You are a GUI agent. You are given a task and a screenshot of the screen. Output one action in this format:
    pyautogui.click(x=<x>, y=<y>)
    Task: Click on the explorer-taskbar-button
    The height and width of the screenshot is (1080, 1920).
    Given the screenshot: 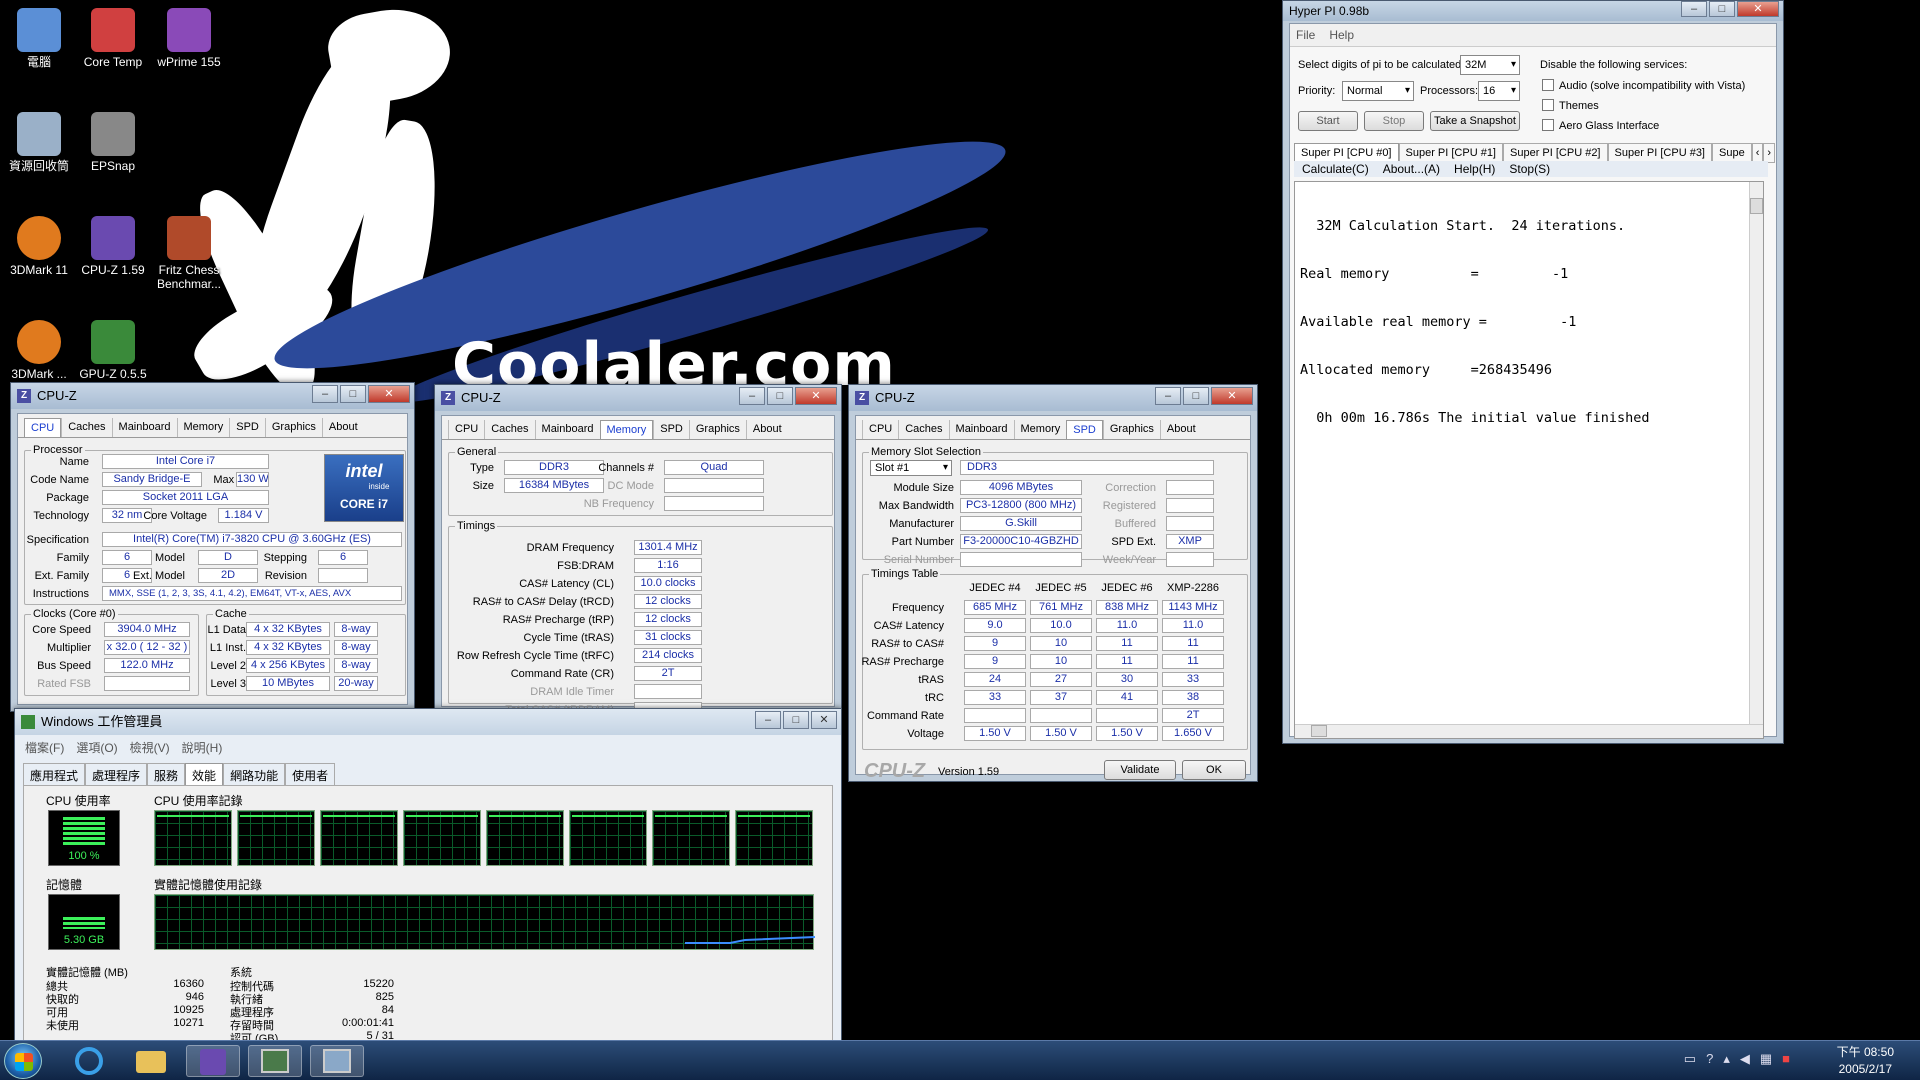 What is the action you would take?
    pyautogui.click(x=151, y=1061)
    